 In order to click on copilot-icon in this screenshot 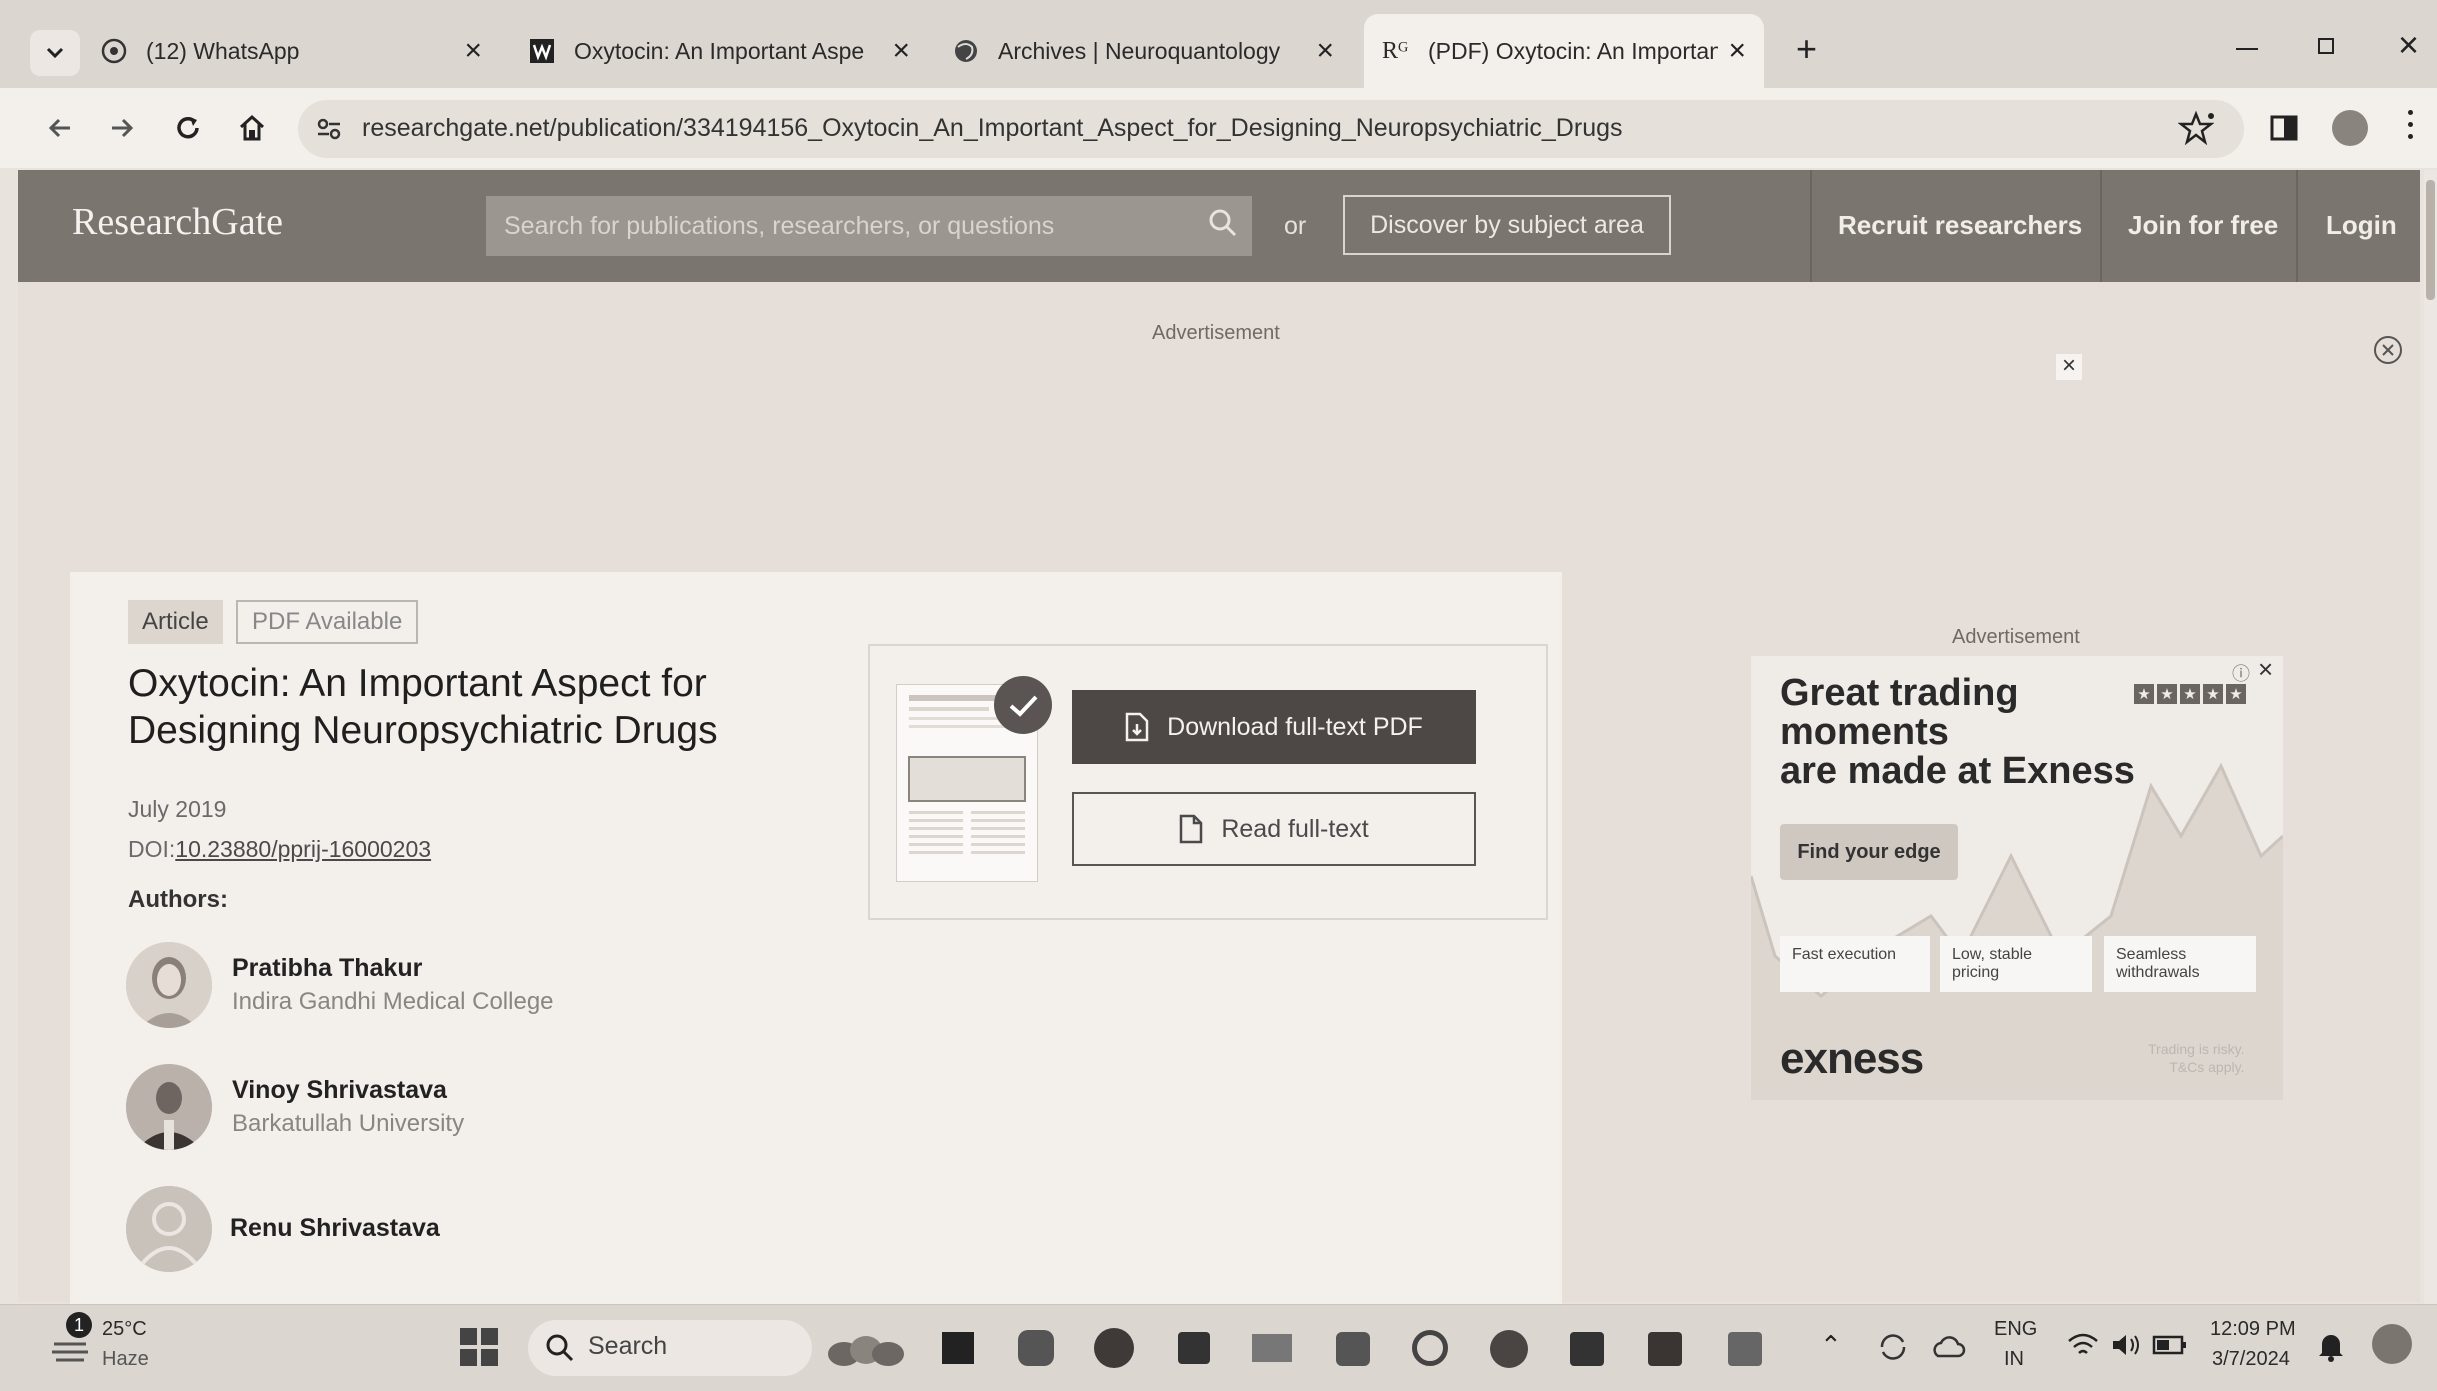, I will do `click(2392, 1344)`.